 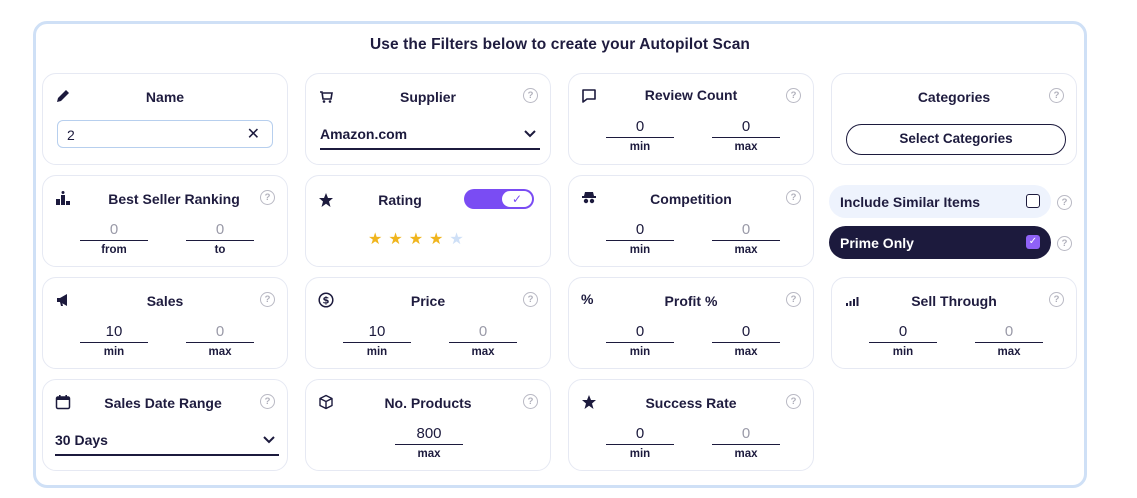 I want to click on price-title: Price, so click(x=428, y=301).